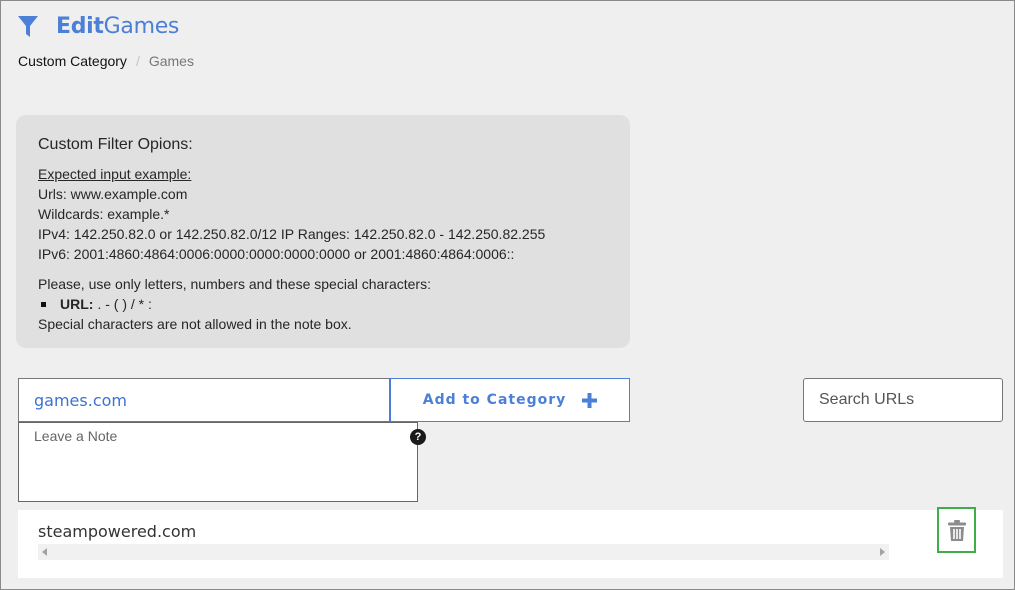 This screenshot has width=1015, height=590. I want to click on expected-input-heading: Expected input example:, so click(115, 174).